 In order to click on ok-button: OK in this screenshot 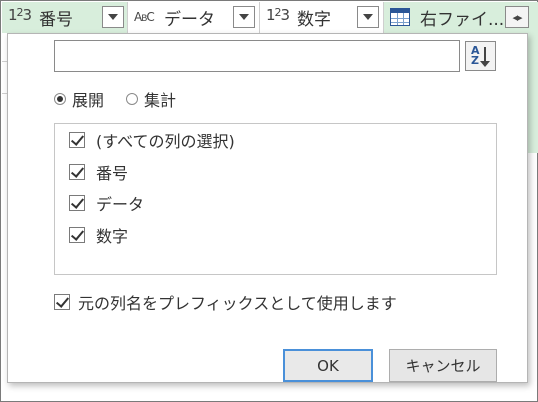, I will do `click(328, 365)`.